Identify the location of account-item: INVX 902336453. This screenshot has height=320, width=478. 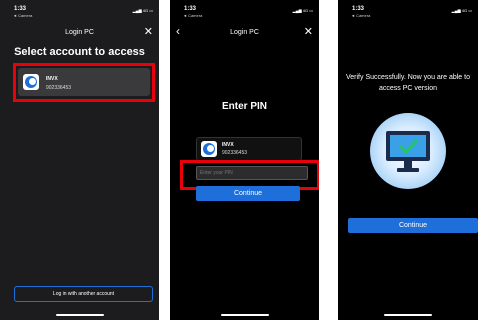
(249, 149).